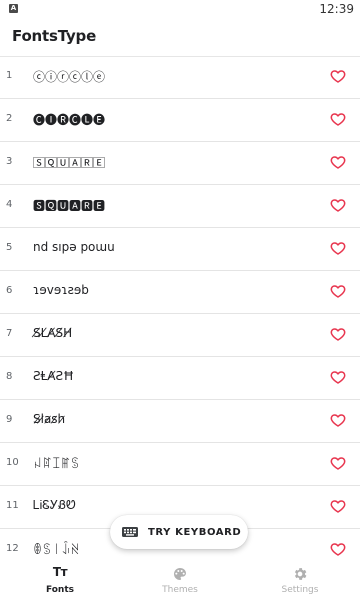 The image size is (360, 600). What do you see at coordinates (180, 39) in the screenshot?
I see `app-bar: FontsType` at bounding box center [180, 39].